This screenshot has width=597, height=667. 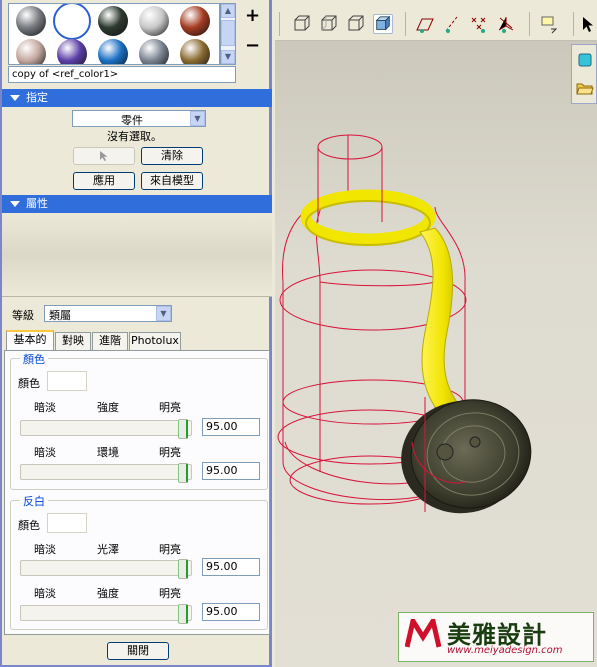 What do you see at coordinates (252, 15) in the screenshot?
I see `add-material-button: +` at bounding box center [252, 15].